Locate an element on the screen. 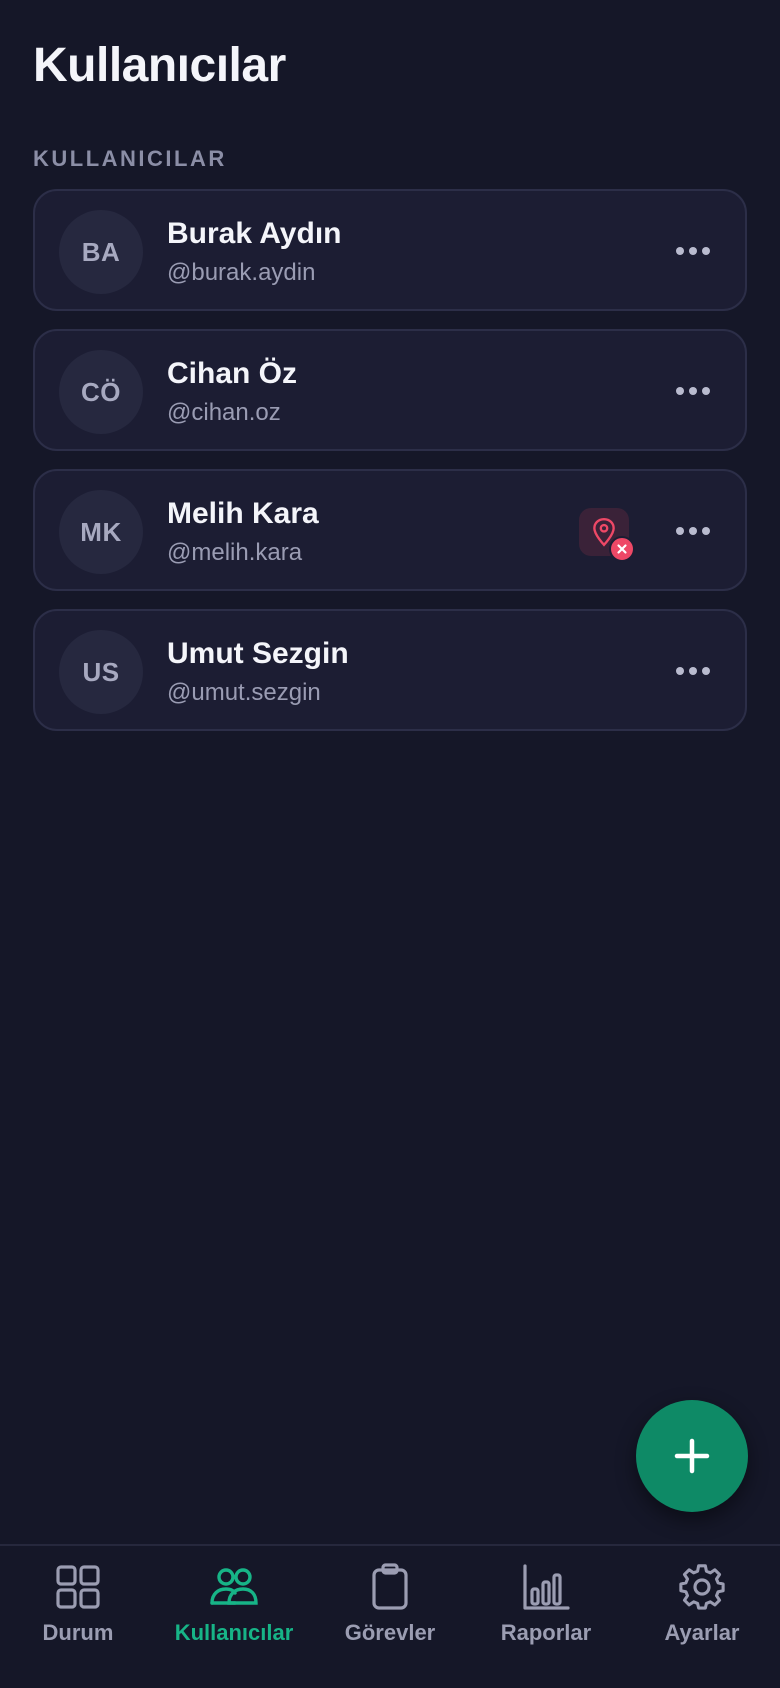 The height and width of the screenshot is (1688, 780). nav-label: Kullanıcılar is located at coordinates (234, 1632).